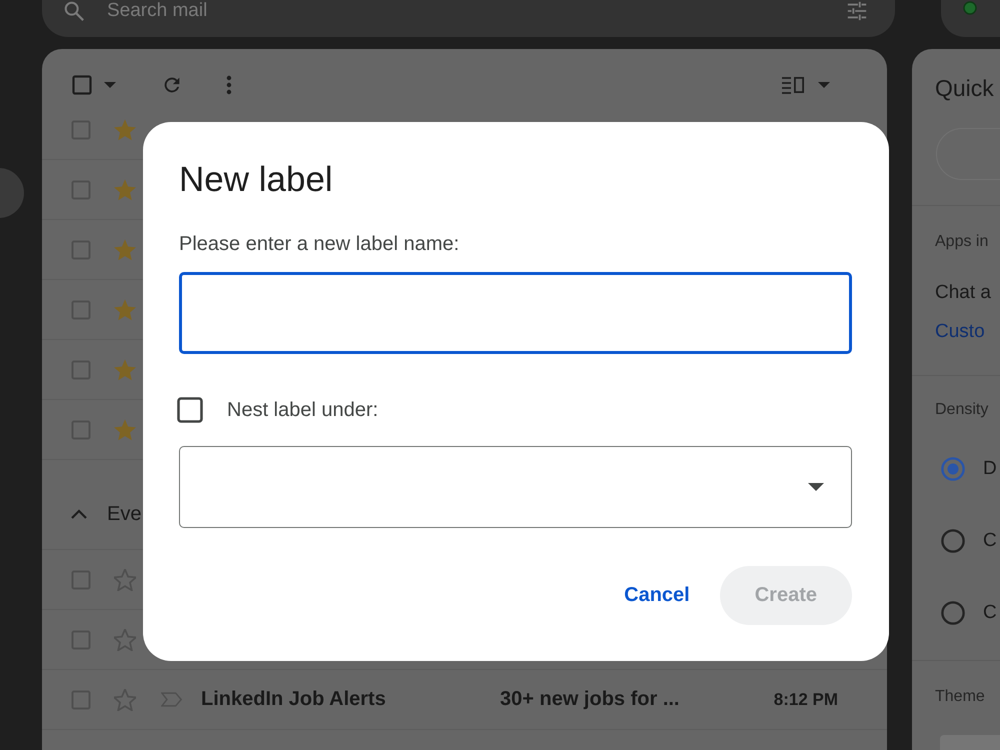  Describe the element at coordinates (256, 180) in the screenshot. I see `dialog-title: New label` at that location.